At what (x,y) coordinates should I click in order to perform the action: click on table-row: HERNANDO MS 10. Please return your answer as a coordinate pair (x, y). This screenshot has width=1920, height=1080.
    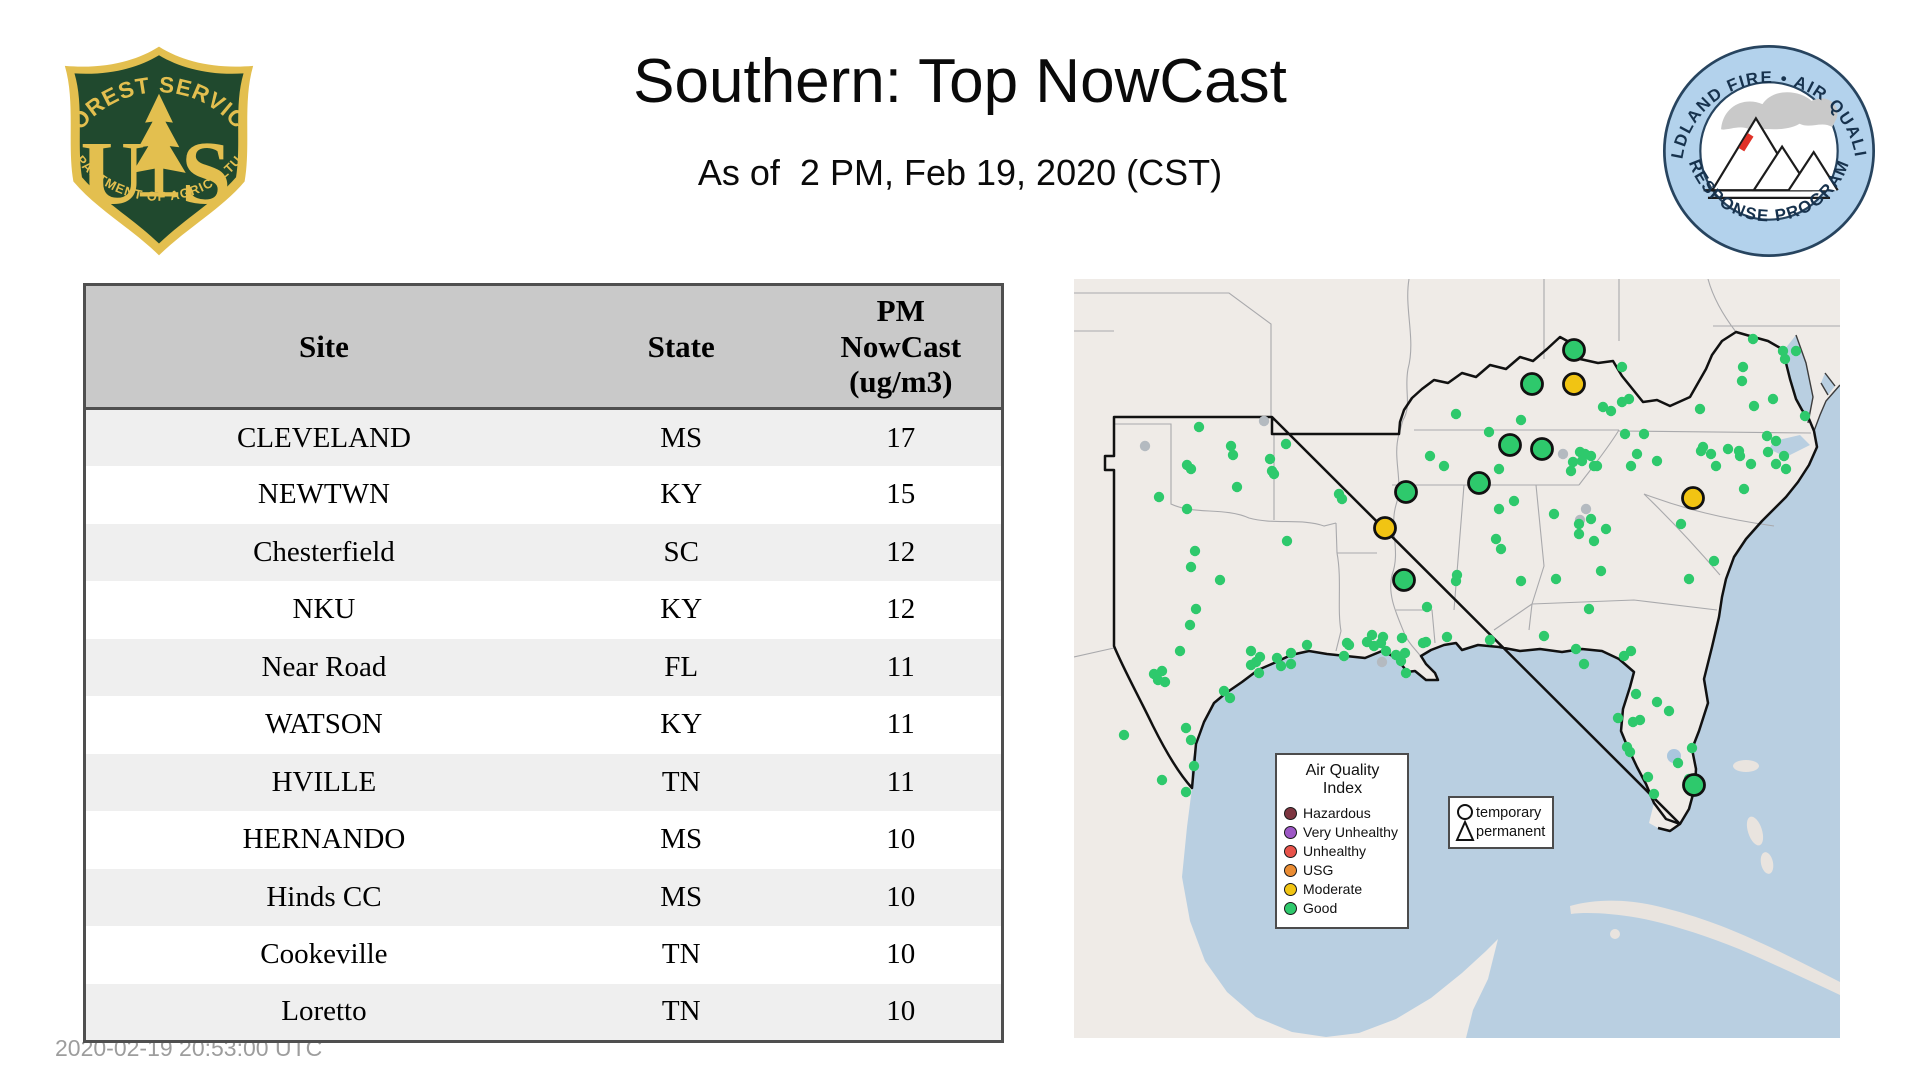
    Looking at the image, I should click on (543, 840).